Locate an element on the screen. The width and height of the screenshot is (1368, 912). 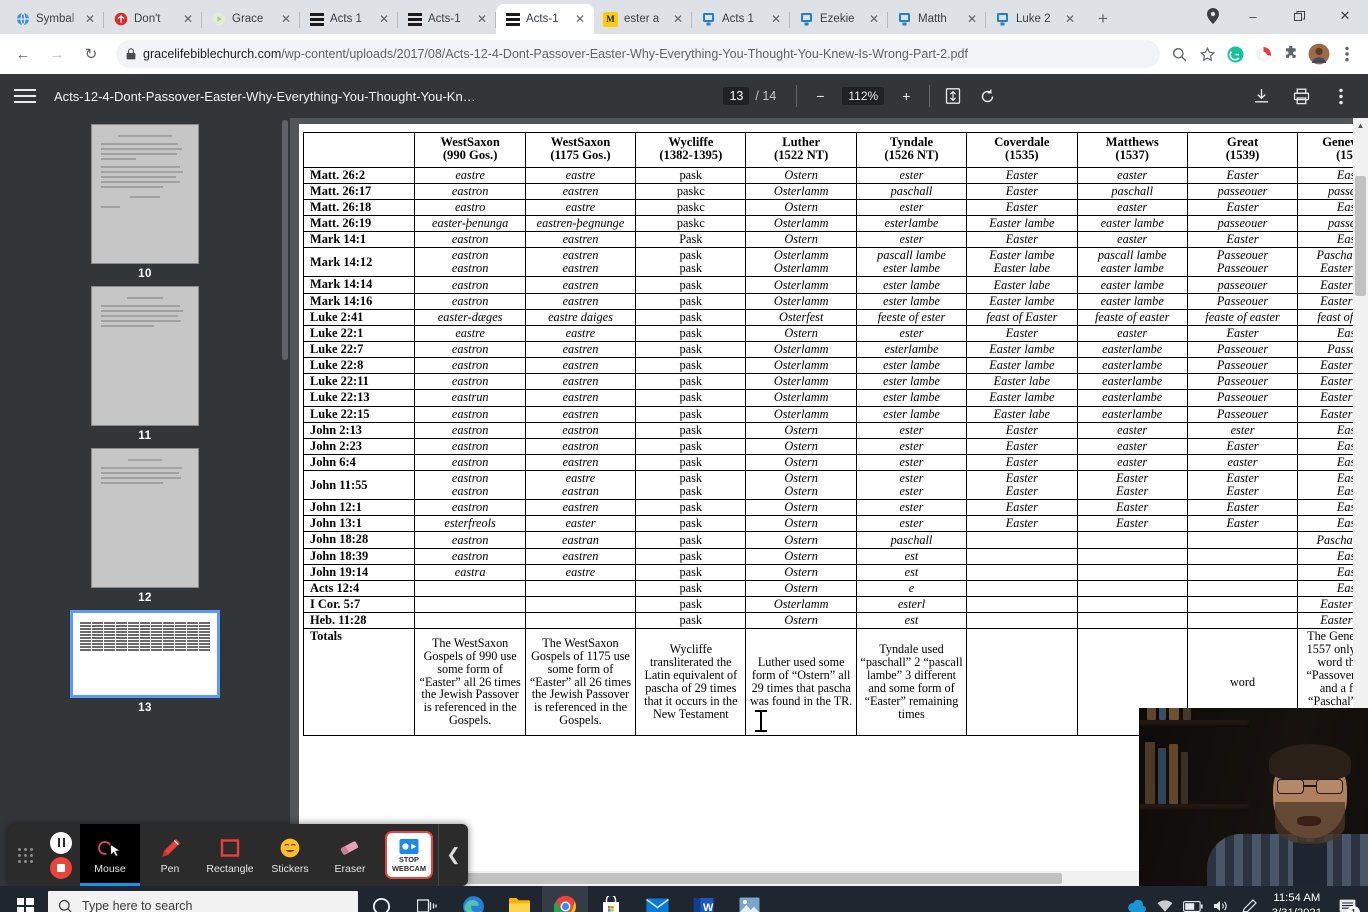
close-window-button: ✕ is located at coordinates (1345, 16).